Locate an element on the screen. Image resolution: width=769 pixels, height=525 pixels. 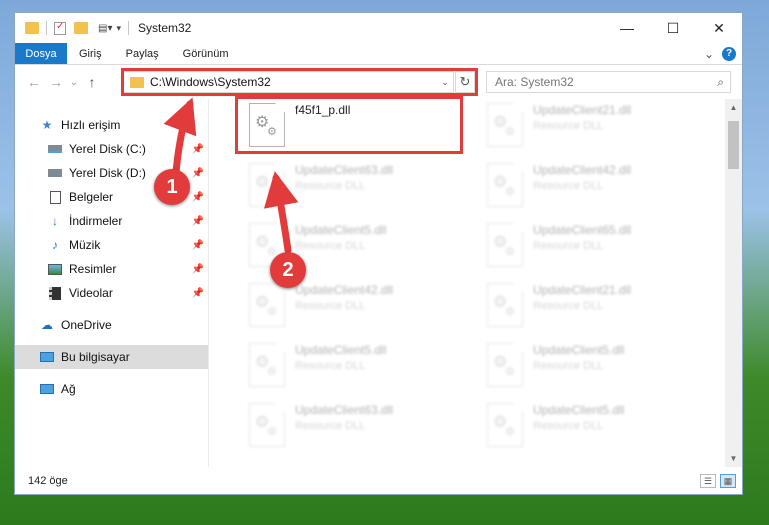
step-1-callout: 1 is located at coordinates (172, 187).